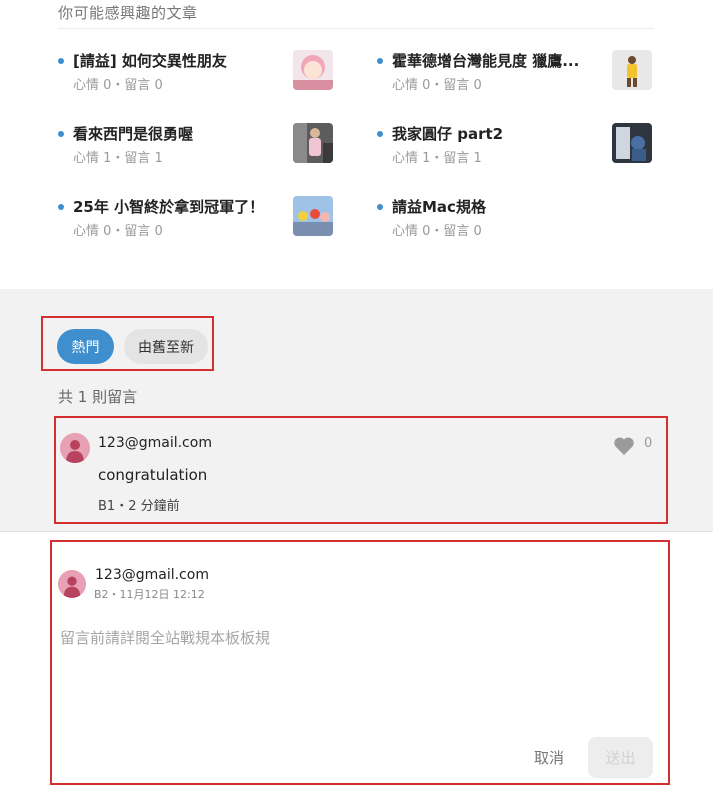  I want to click on pet-photo-thumbnail, so click(632, 143).